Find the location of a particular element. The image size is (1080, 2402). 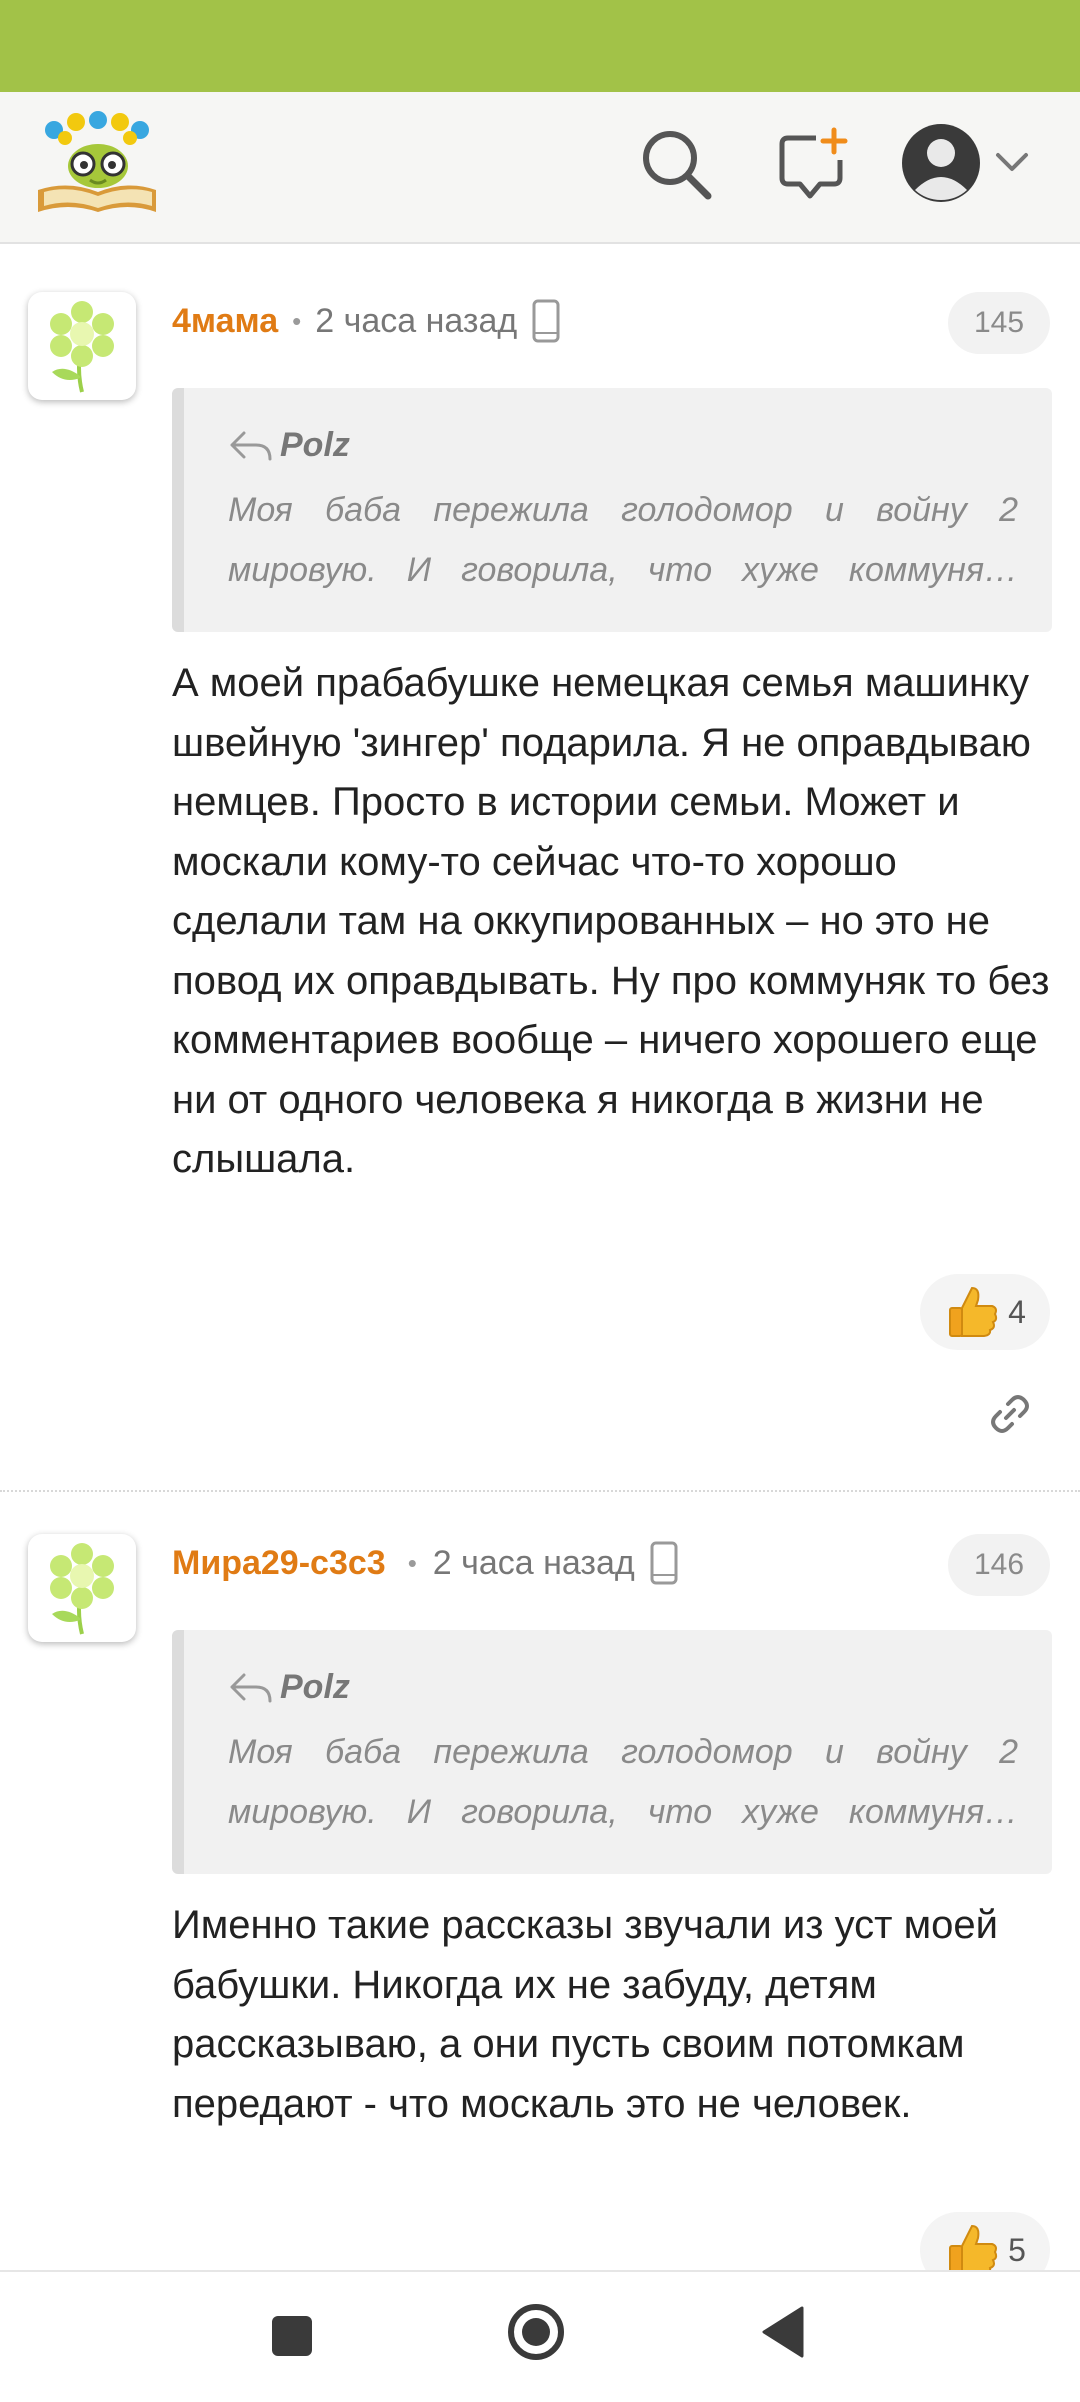

comment-divider is located at coordinates (540, 1491).